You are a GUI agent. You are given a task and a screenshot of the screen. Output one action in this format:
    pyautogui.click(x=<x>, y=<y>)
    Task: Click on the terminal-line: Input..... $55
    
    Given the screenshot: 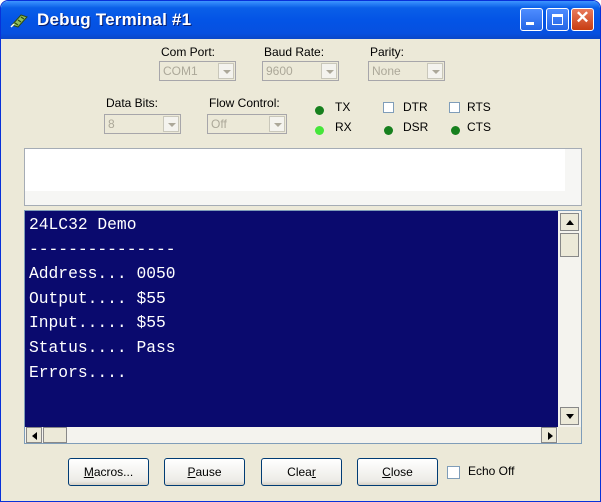 What is the action you would take?
    pyautogui.click(x=97, y=323)
    